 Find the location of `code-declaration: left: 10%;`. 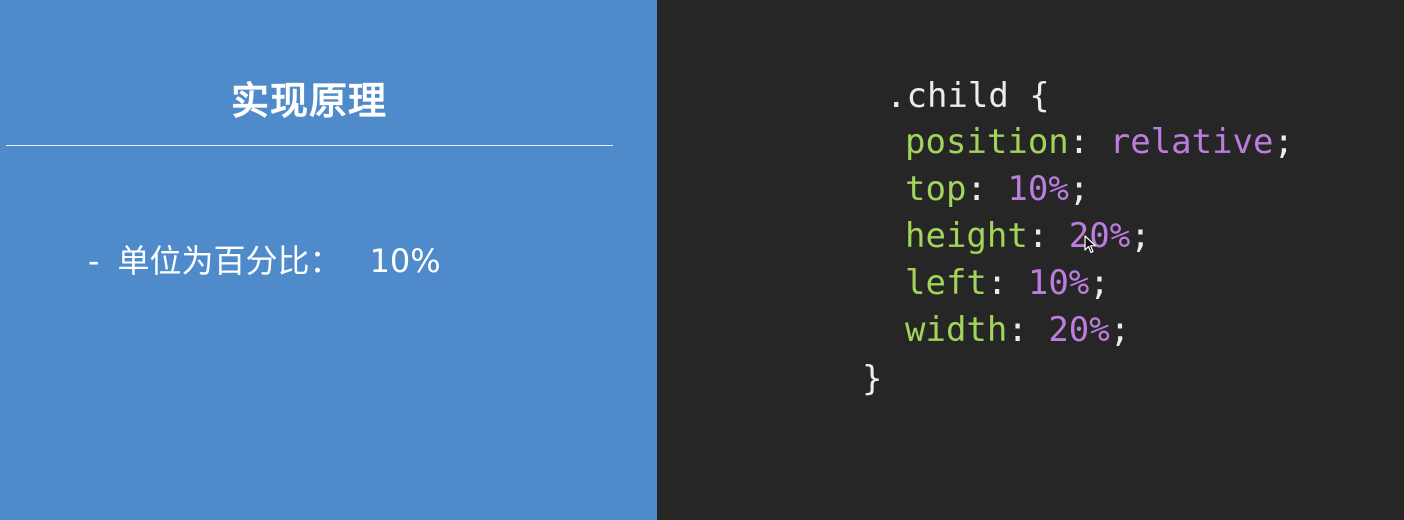

code-declaration: left: 10%; is located at coordinates (1007, 283).